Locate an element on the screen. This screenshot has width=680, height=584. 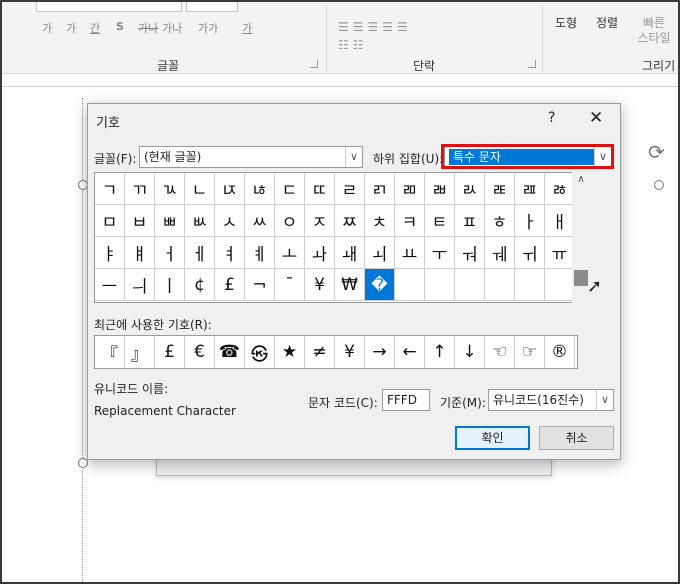
symbol-cell: ㄽ is located at coordinates (470, 189).